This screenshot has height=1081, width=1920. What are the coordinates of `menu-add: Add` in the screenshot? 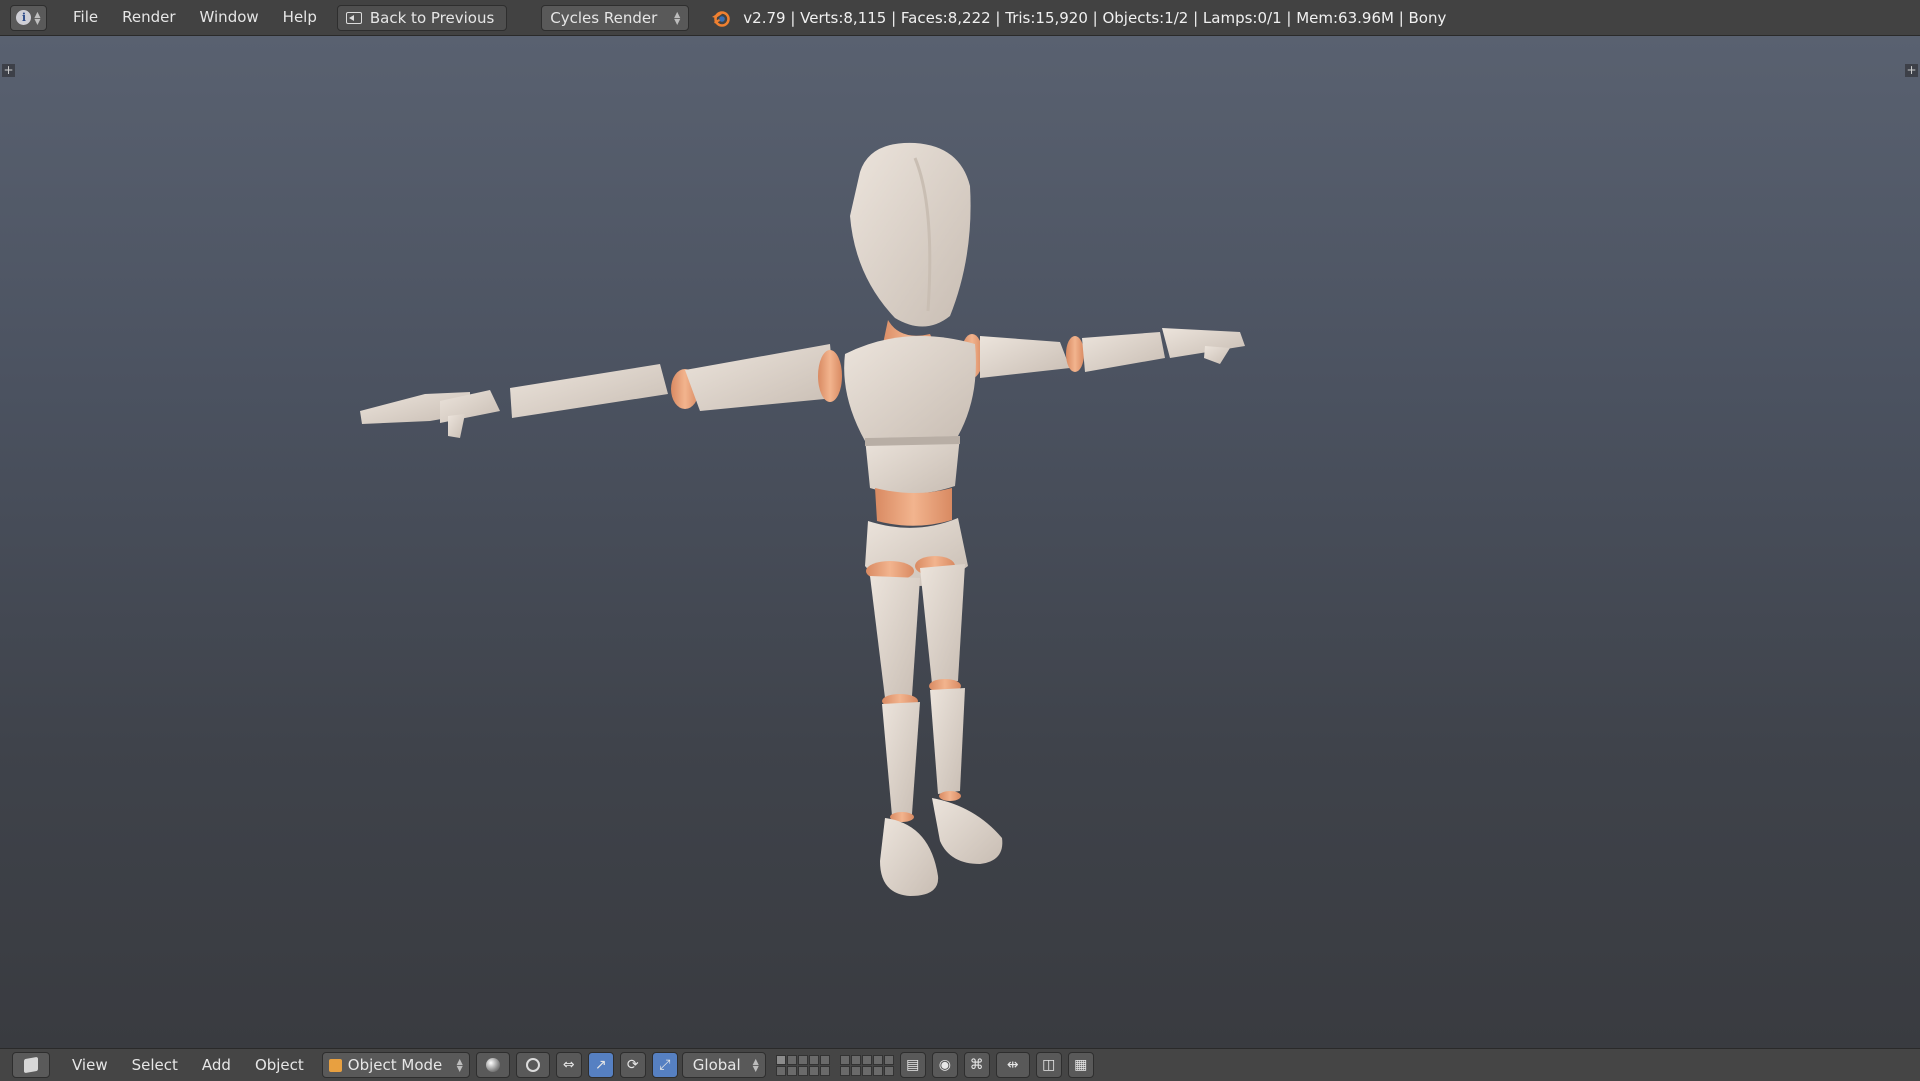 It's located at (216, 1065).